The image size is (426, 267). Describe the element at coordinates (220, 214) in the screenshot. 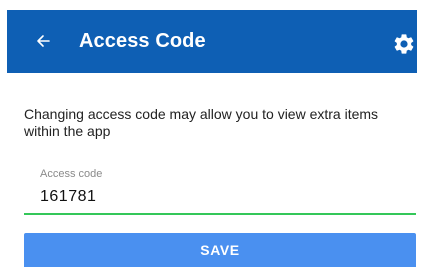

I see `field-underline` at that location.